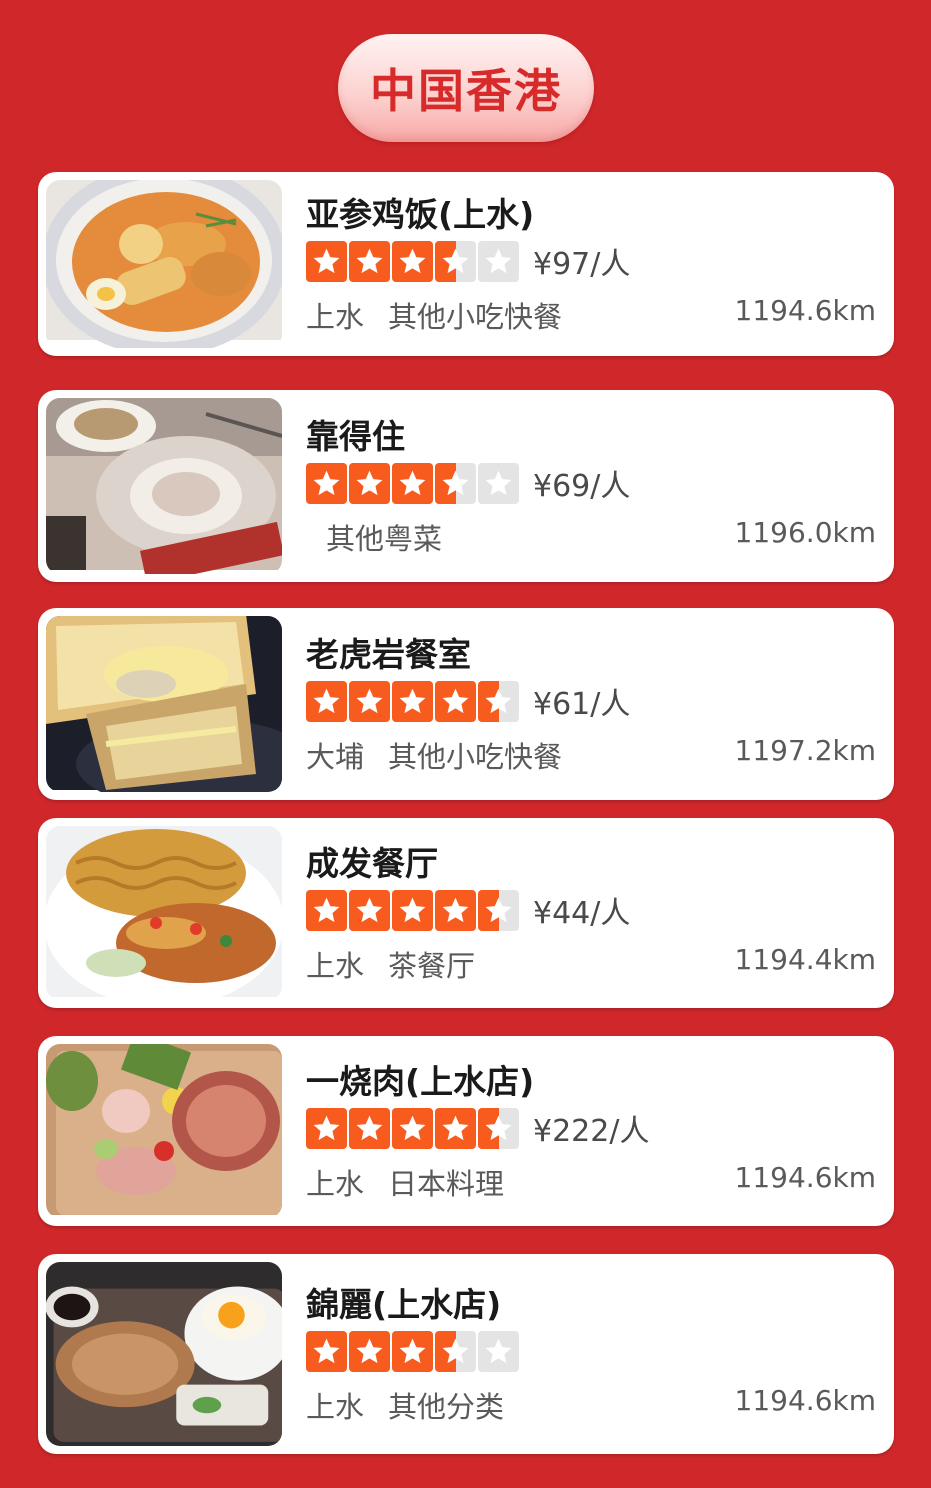 Image resolution: width=931 pixels, height=1488 pixels. What do you see at coordinates (582, 486) in the screenshot?
I see `price-per-person: ¥69/人` at bounding box center [582, 486].